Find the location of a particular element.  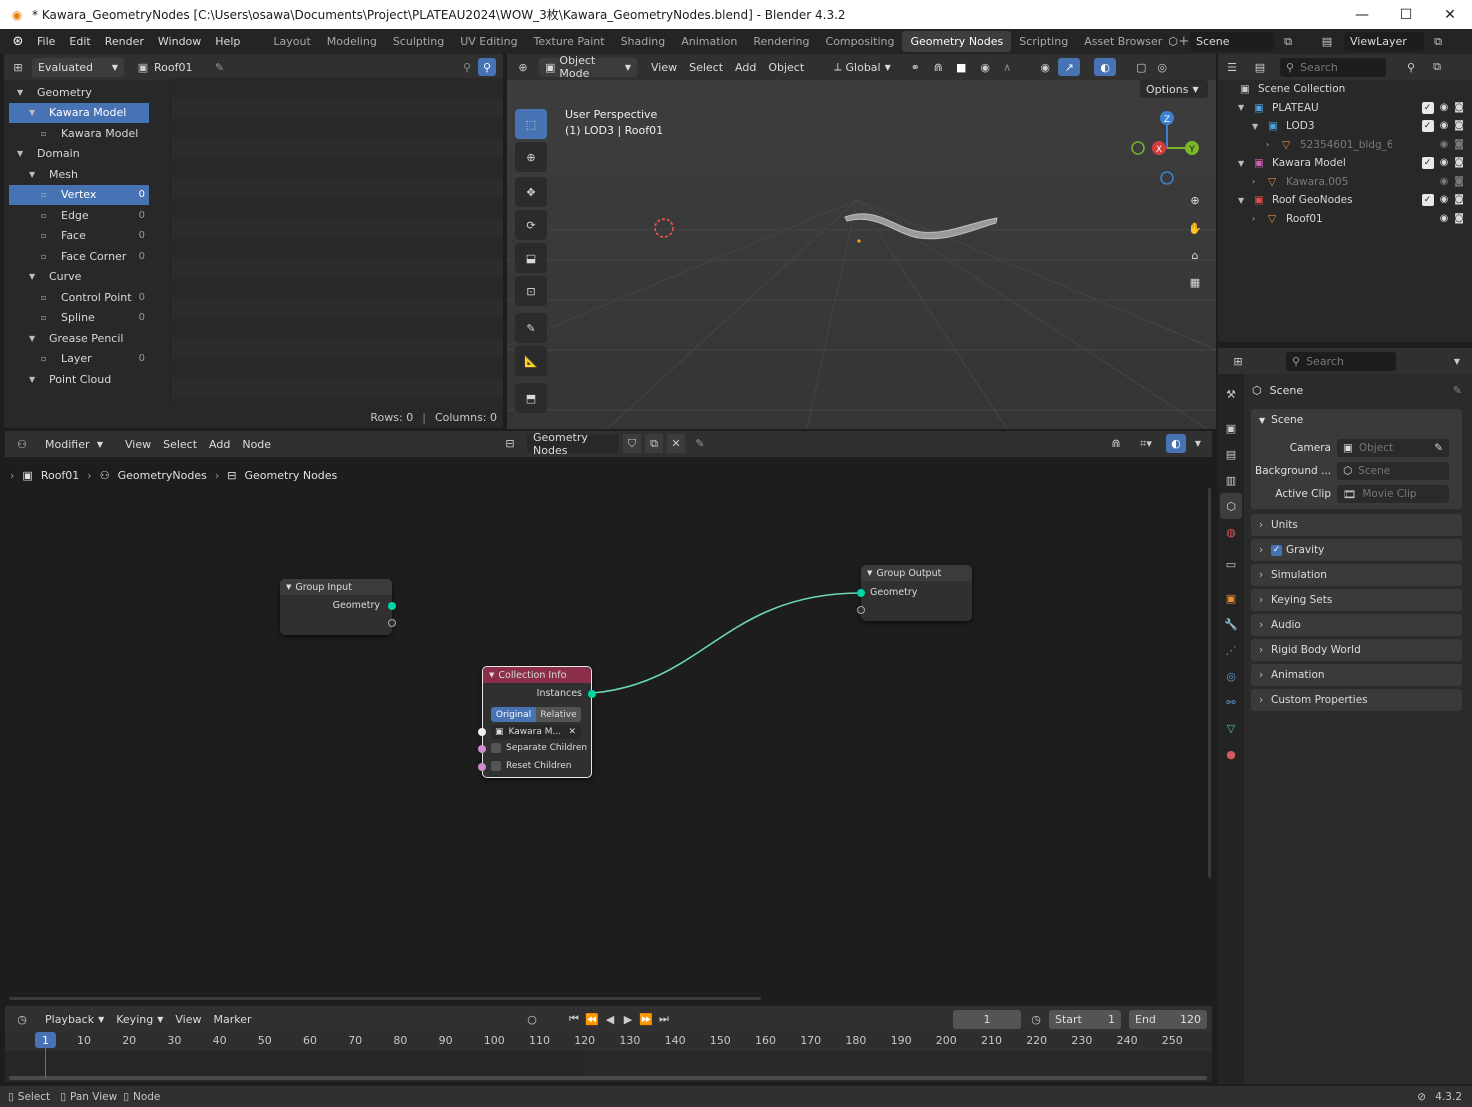

node-tree-type-dropdown: Modifier ▼ is located at coordinates (74, 444).